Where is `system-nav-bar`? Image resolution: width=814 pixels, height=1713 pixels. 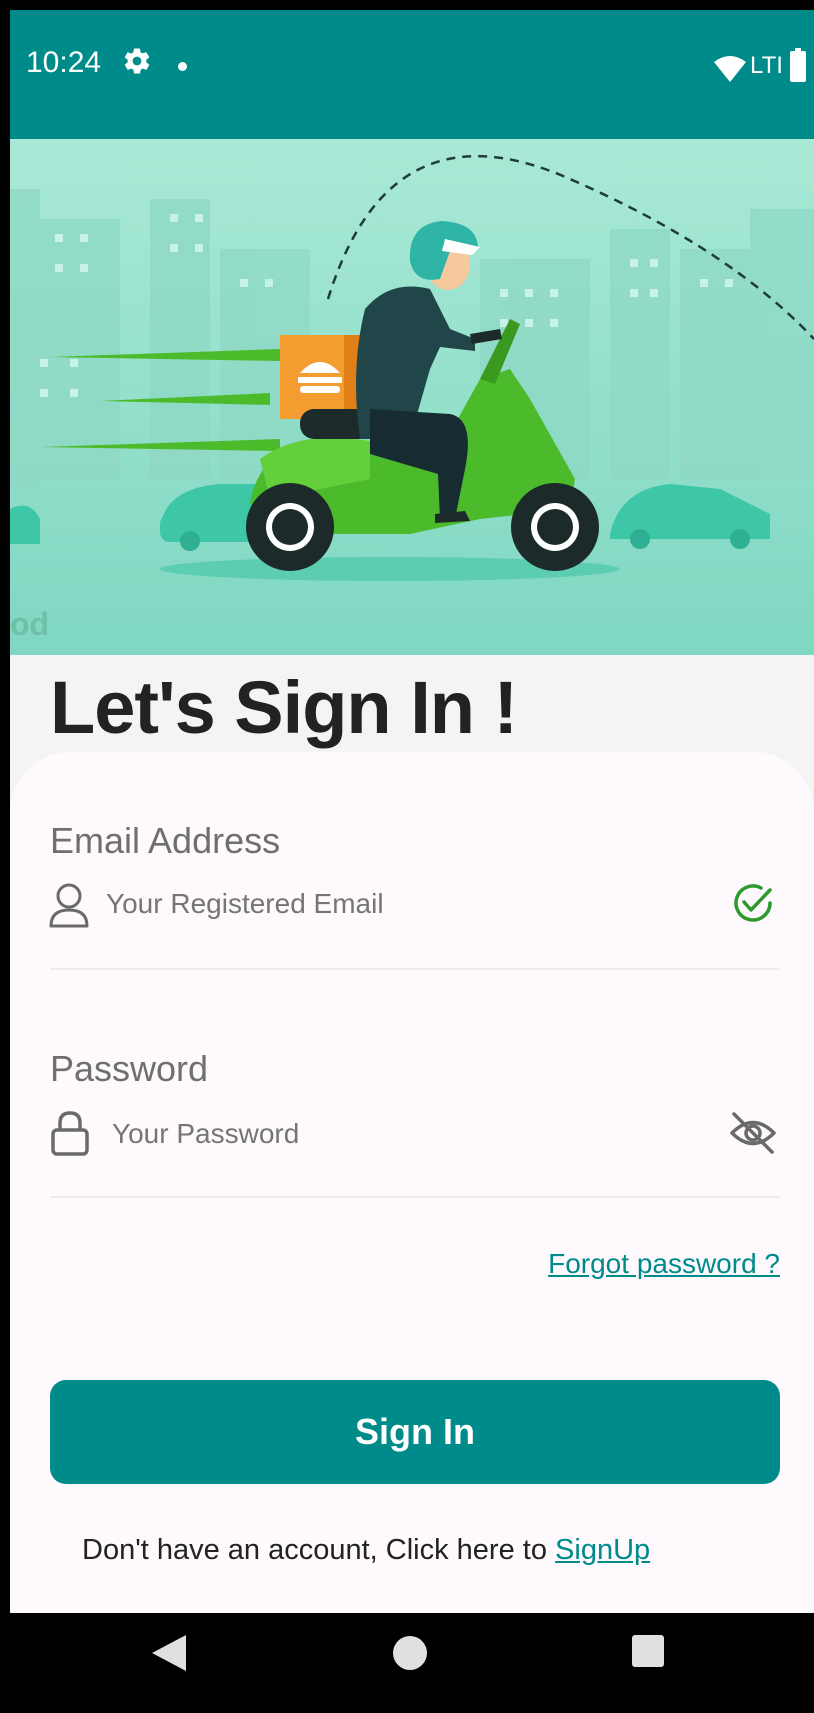 system-nav-bar is located at coordinates (407, 1663).